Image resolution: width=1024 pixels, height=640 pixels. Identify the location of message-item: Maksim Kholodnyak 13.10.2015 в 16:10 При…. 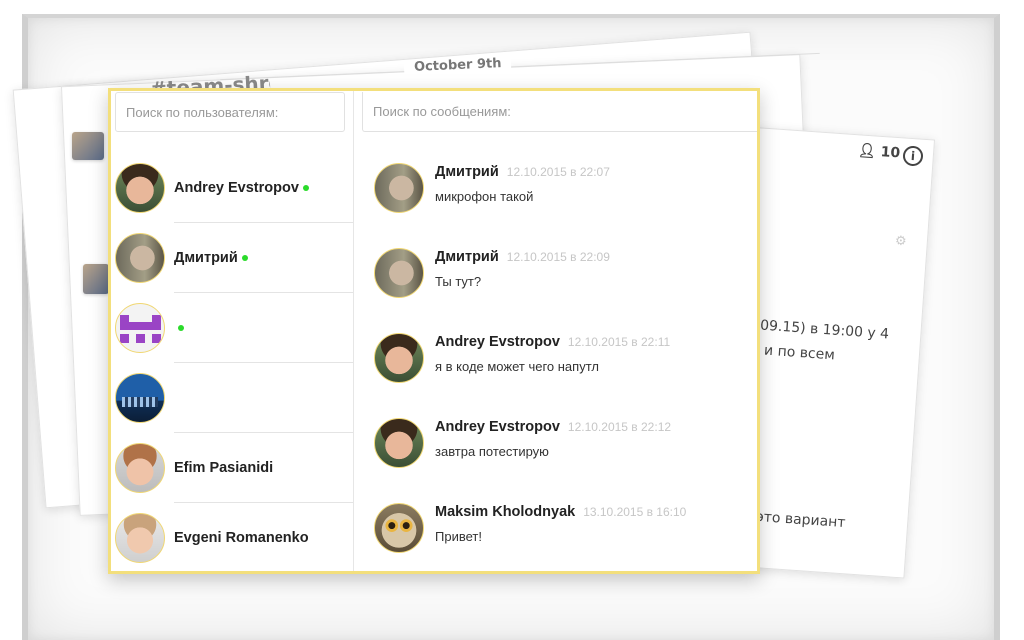
(555, 532).